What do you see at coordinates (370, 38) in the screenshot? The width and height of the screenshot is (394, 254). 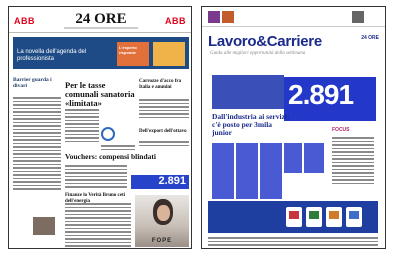 I see `supplement-brand: 24 ORE` at bounding box center [370, 38].